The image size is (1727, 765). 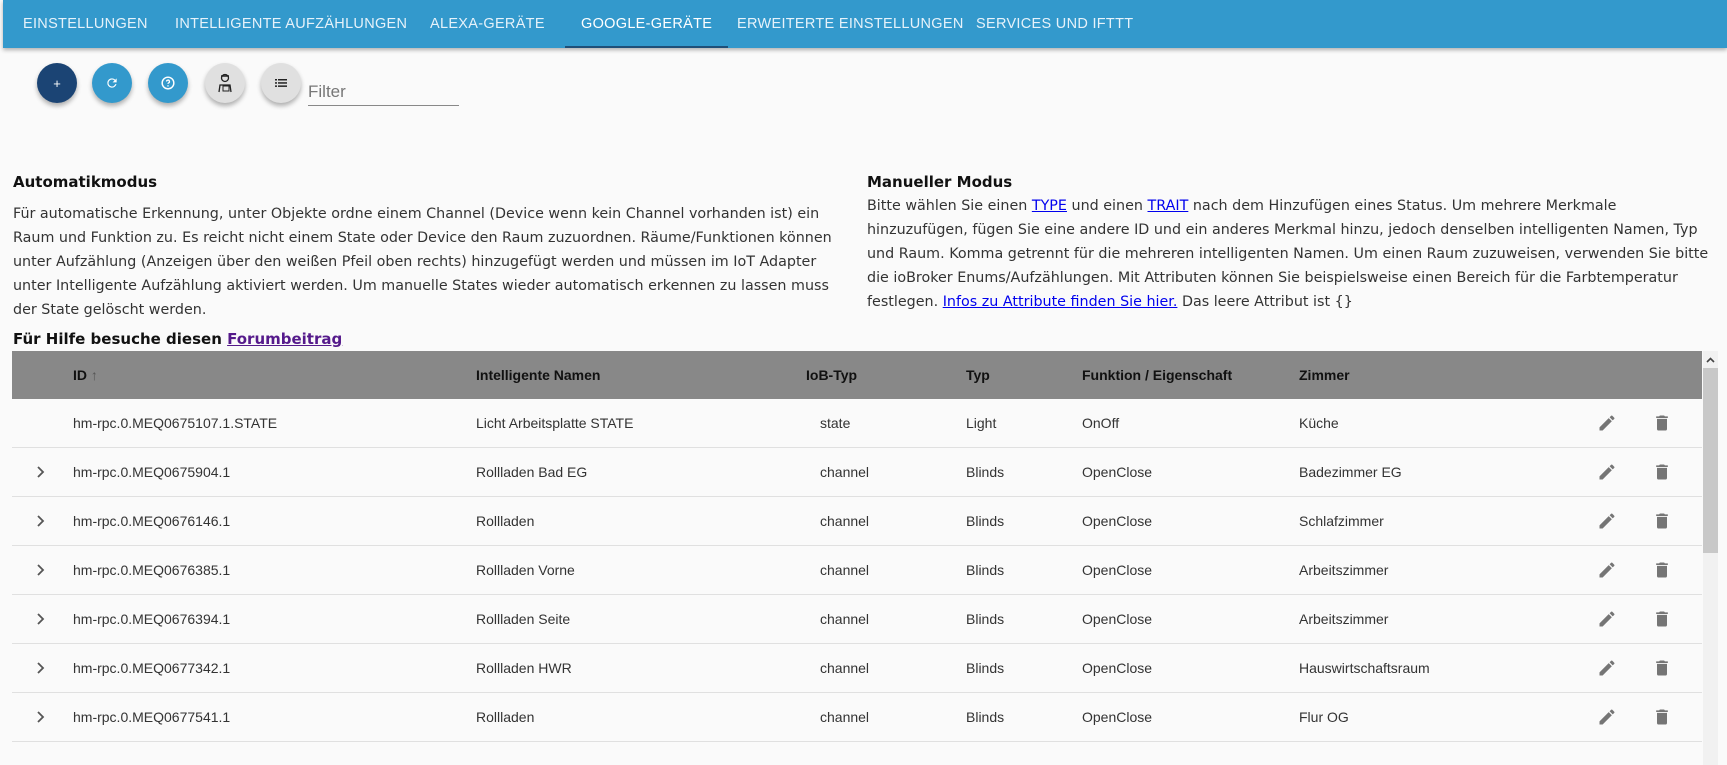 I want to click on column-header-type: Typ, so click(x=978, y=375).